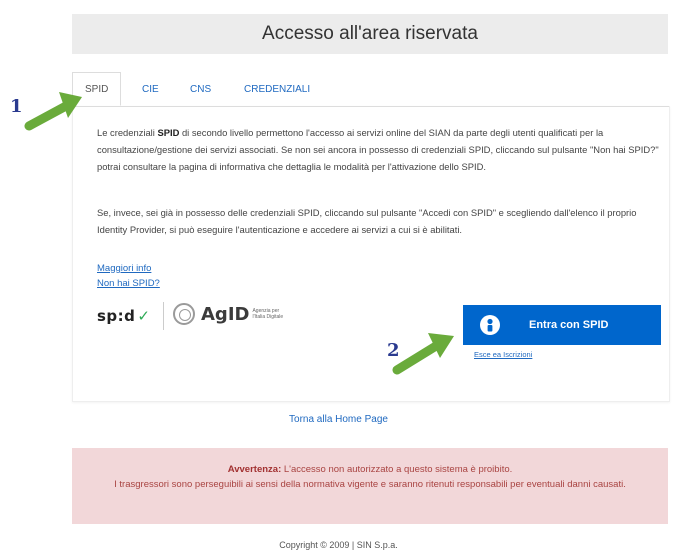 The height and width of the screenshot is (556, 677). Describe the element at coordinates (150, 89) in the screenshot. I see `tab-cie: CIE` at that location.